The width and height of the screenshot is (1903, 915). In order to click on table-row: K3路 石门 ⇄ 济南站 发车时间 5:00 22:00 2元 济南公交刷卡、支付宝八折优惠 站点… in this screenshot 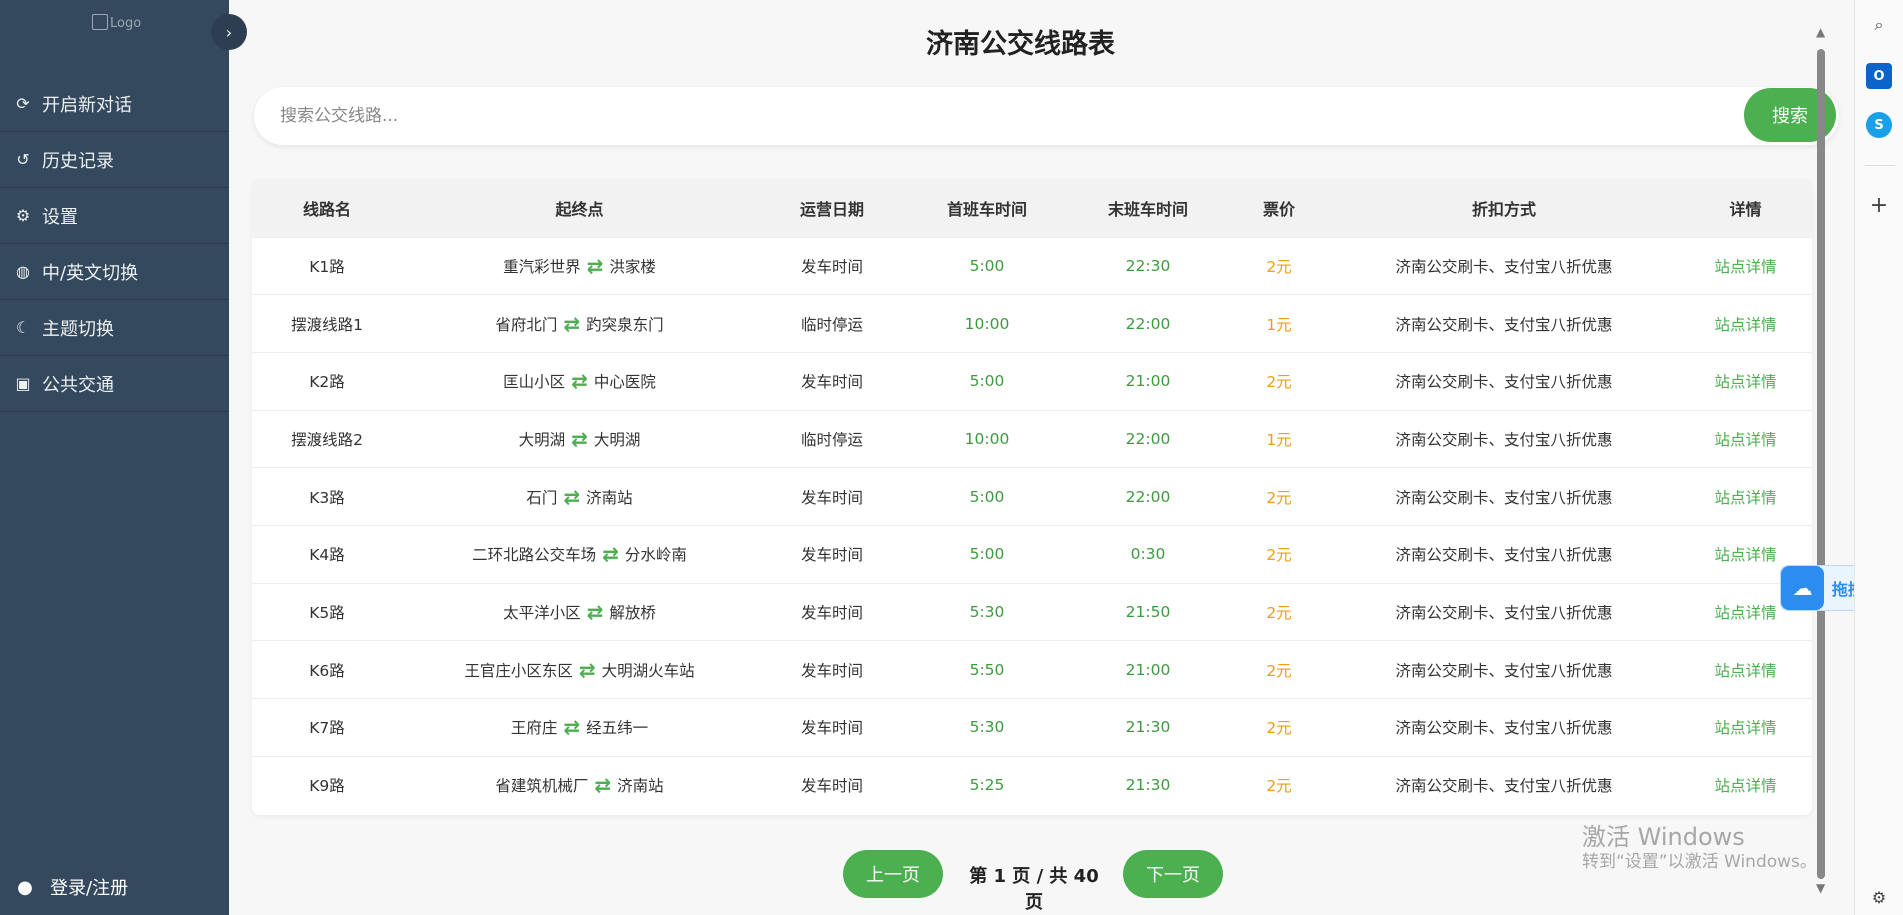, I will do `click(1032, 496)`.